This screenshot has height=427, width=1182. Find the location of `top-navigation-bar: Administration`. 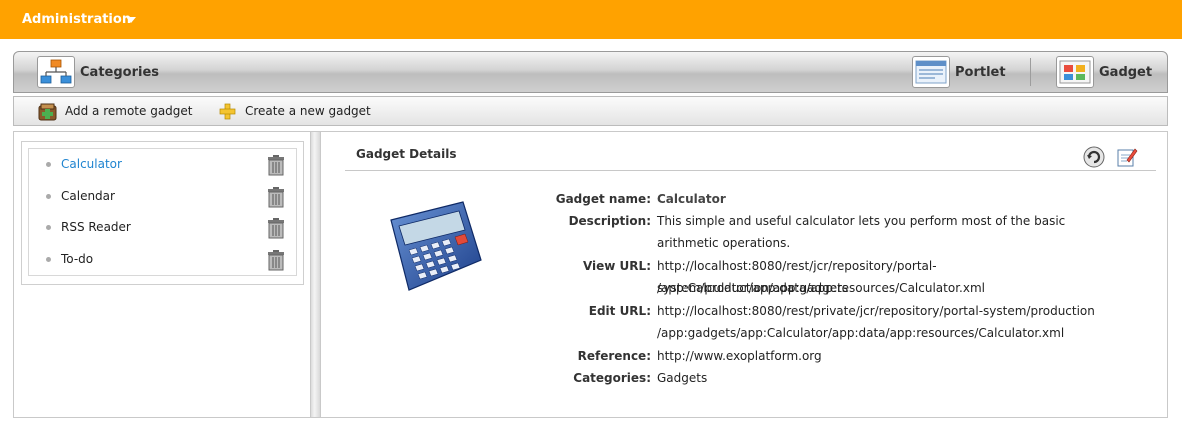

top-navigation-bar: Administration is located at coordinates (591, 19).